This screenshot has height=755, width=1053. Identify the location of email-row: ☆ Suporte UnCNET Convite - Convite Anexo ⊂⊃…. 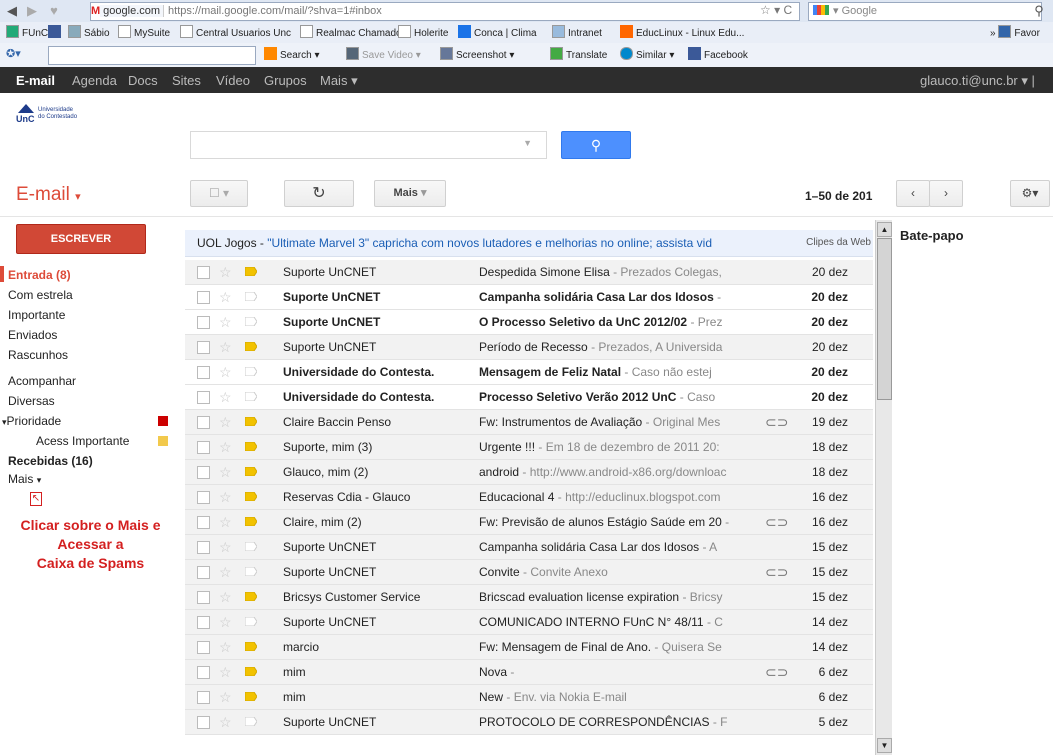
(529, 572).